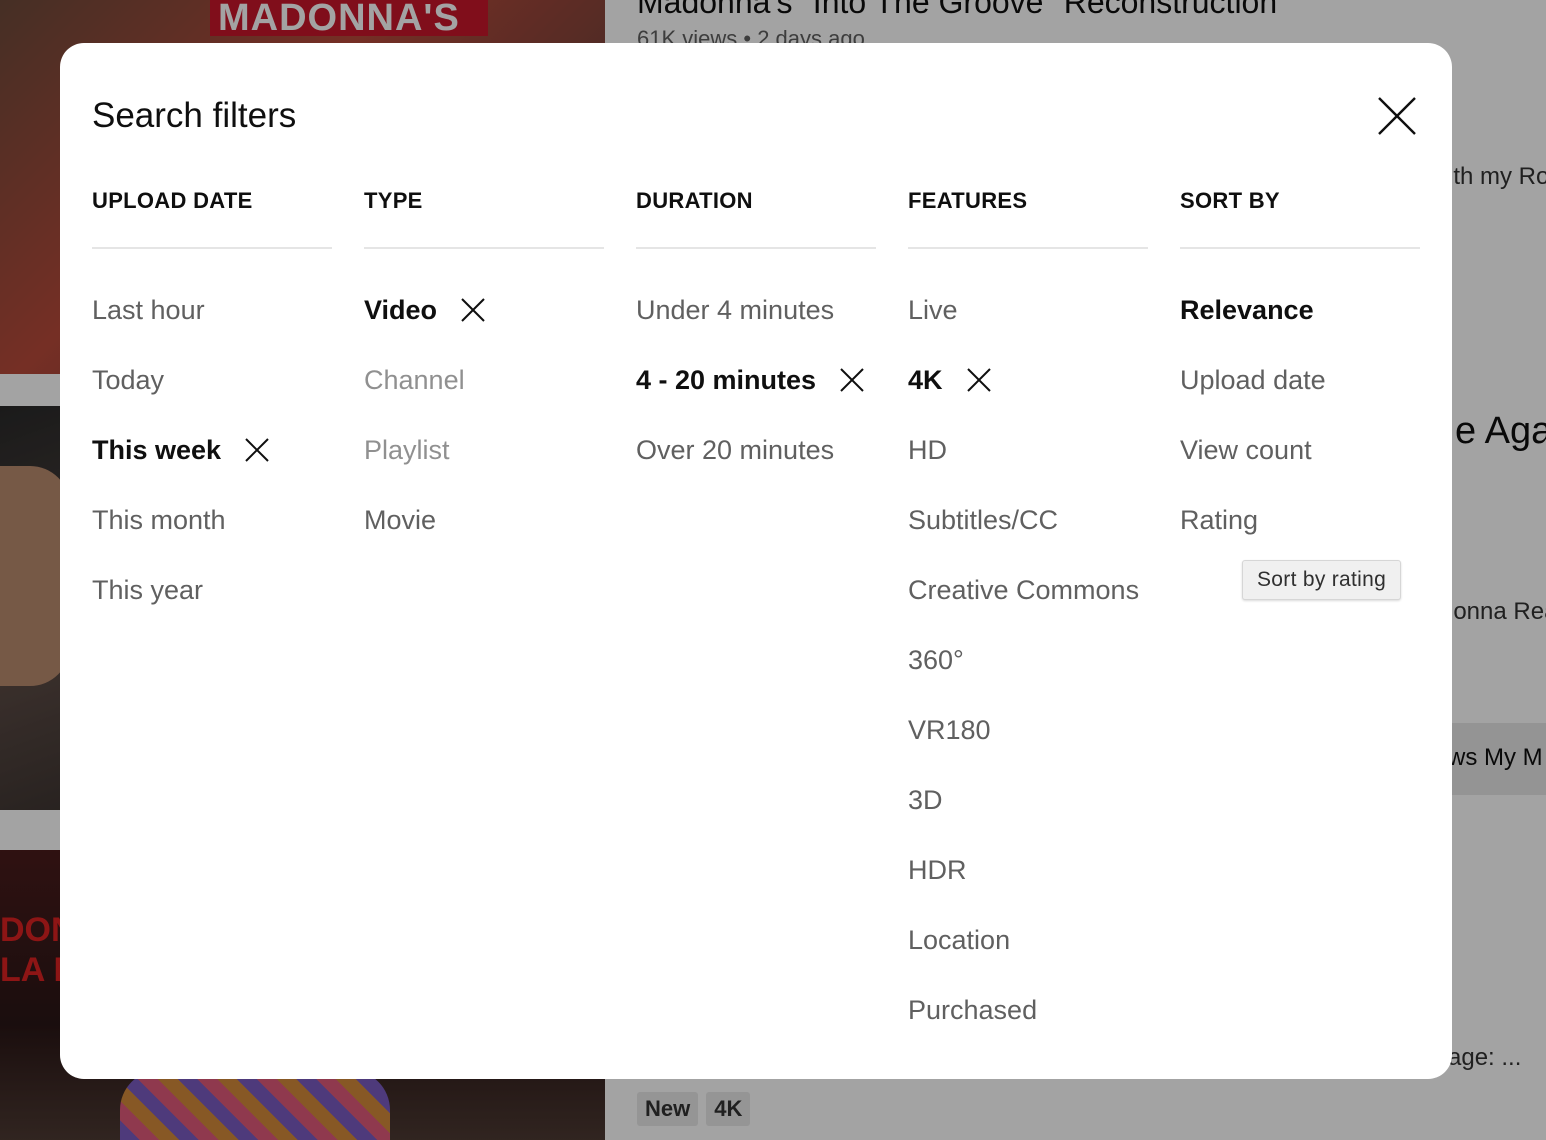 The image size is (1546, 1140). What do you see at coordinates (925, 799) in the screenshot?
I see `filter-option-label: 3D` at bounding box center [925, 799].